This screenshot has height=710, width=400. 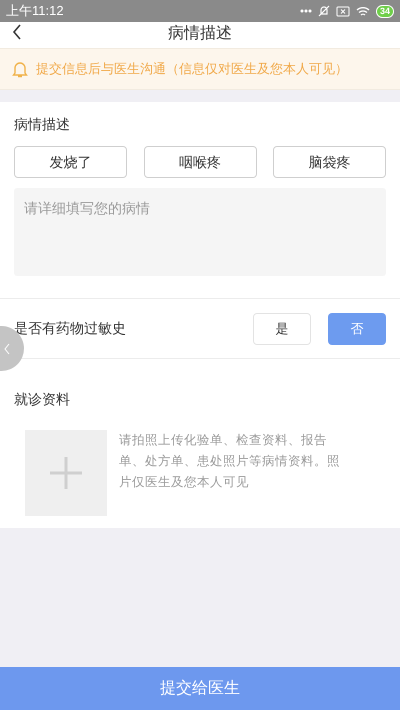 What do you see at coordinates (363, 11) in the screenshot?
I see `wifi-icon` at bounding box center [363, 11].